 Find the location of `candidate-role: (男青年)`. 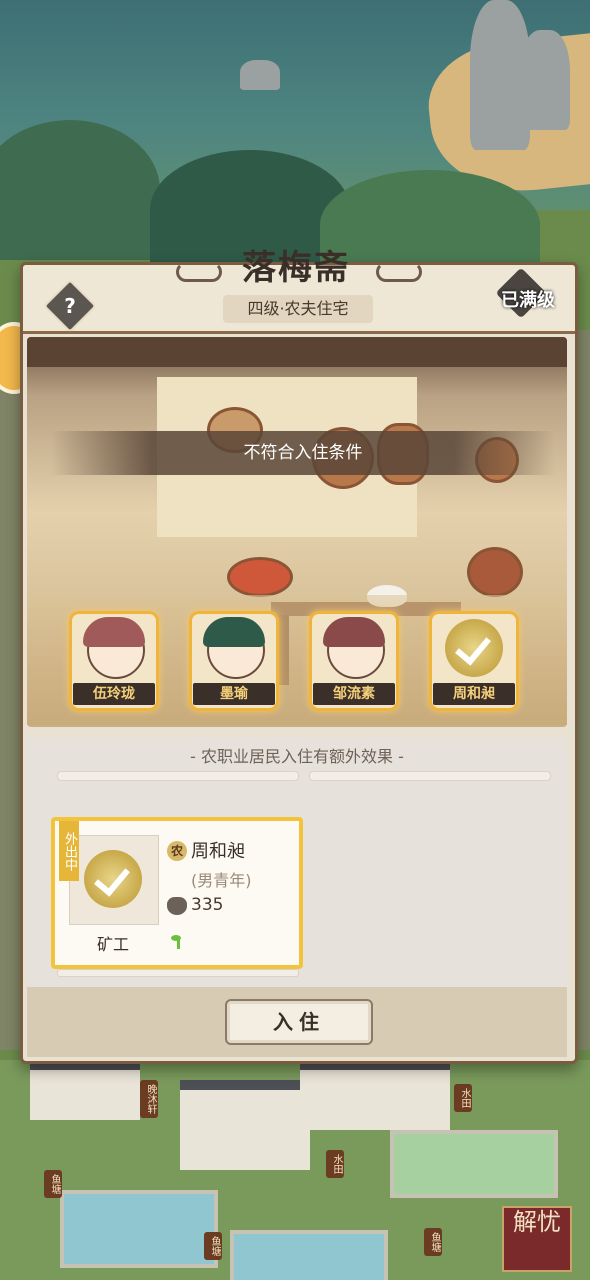

candidate-role: (男青年) is located at coordinates (221, 880).